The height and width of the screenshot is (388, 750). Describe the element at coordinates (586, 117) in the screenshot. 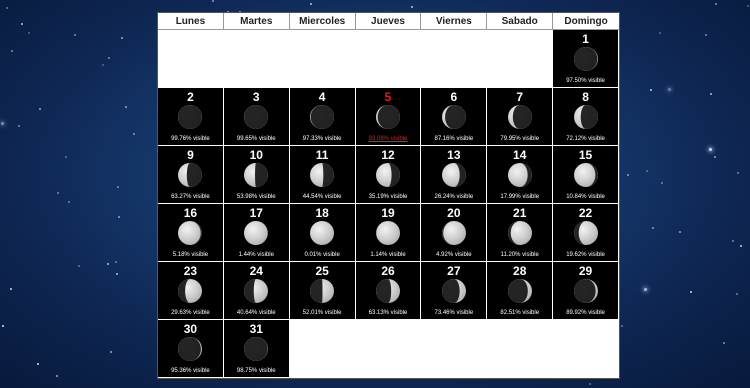

I see `day-cell-8: 8 72.12% visible` at that location.